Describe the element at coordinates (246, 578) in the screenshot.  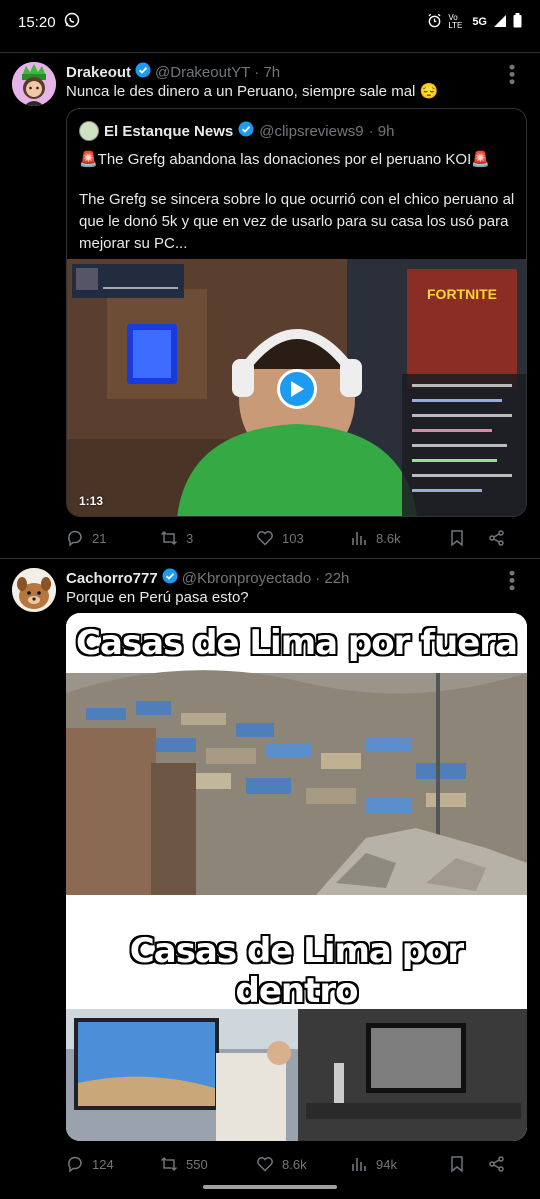
I see `author-handle: @Kbronproyectado` at that location.